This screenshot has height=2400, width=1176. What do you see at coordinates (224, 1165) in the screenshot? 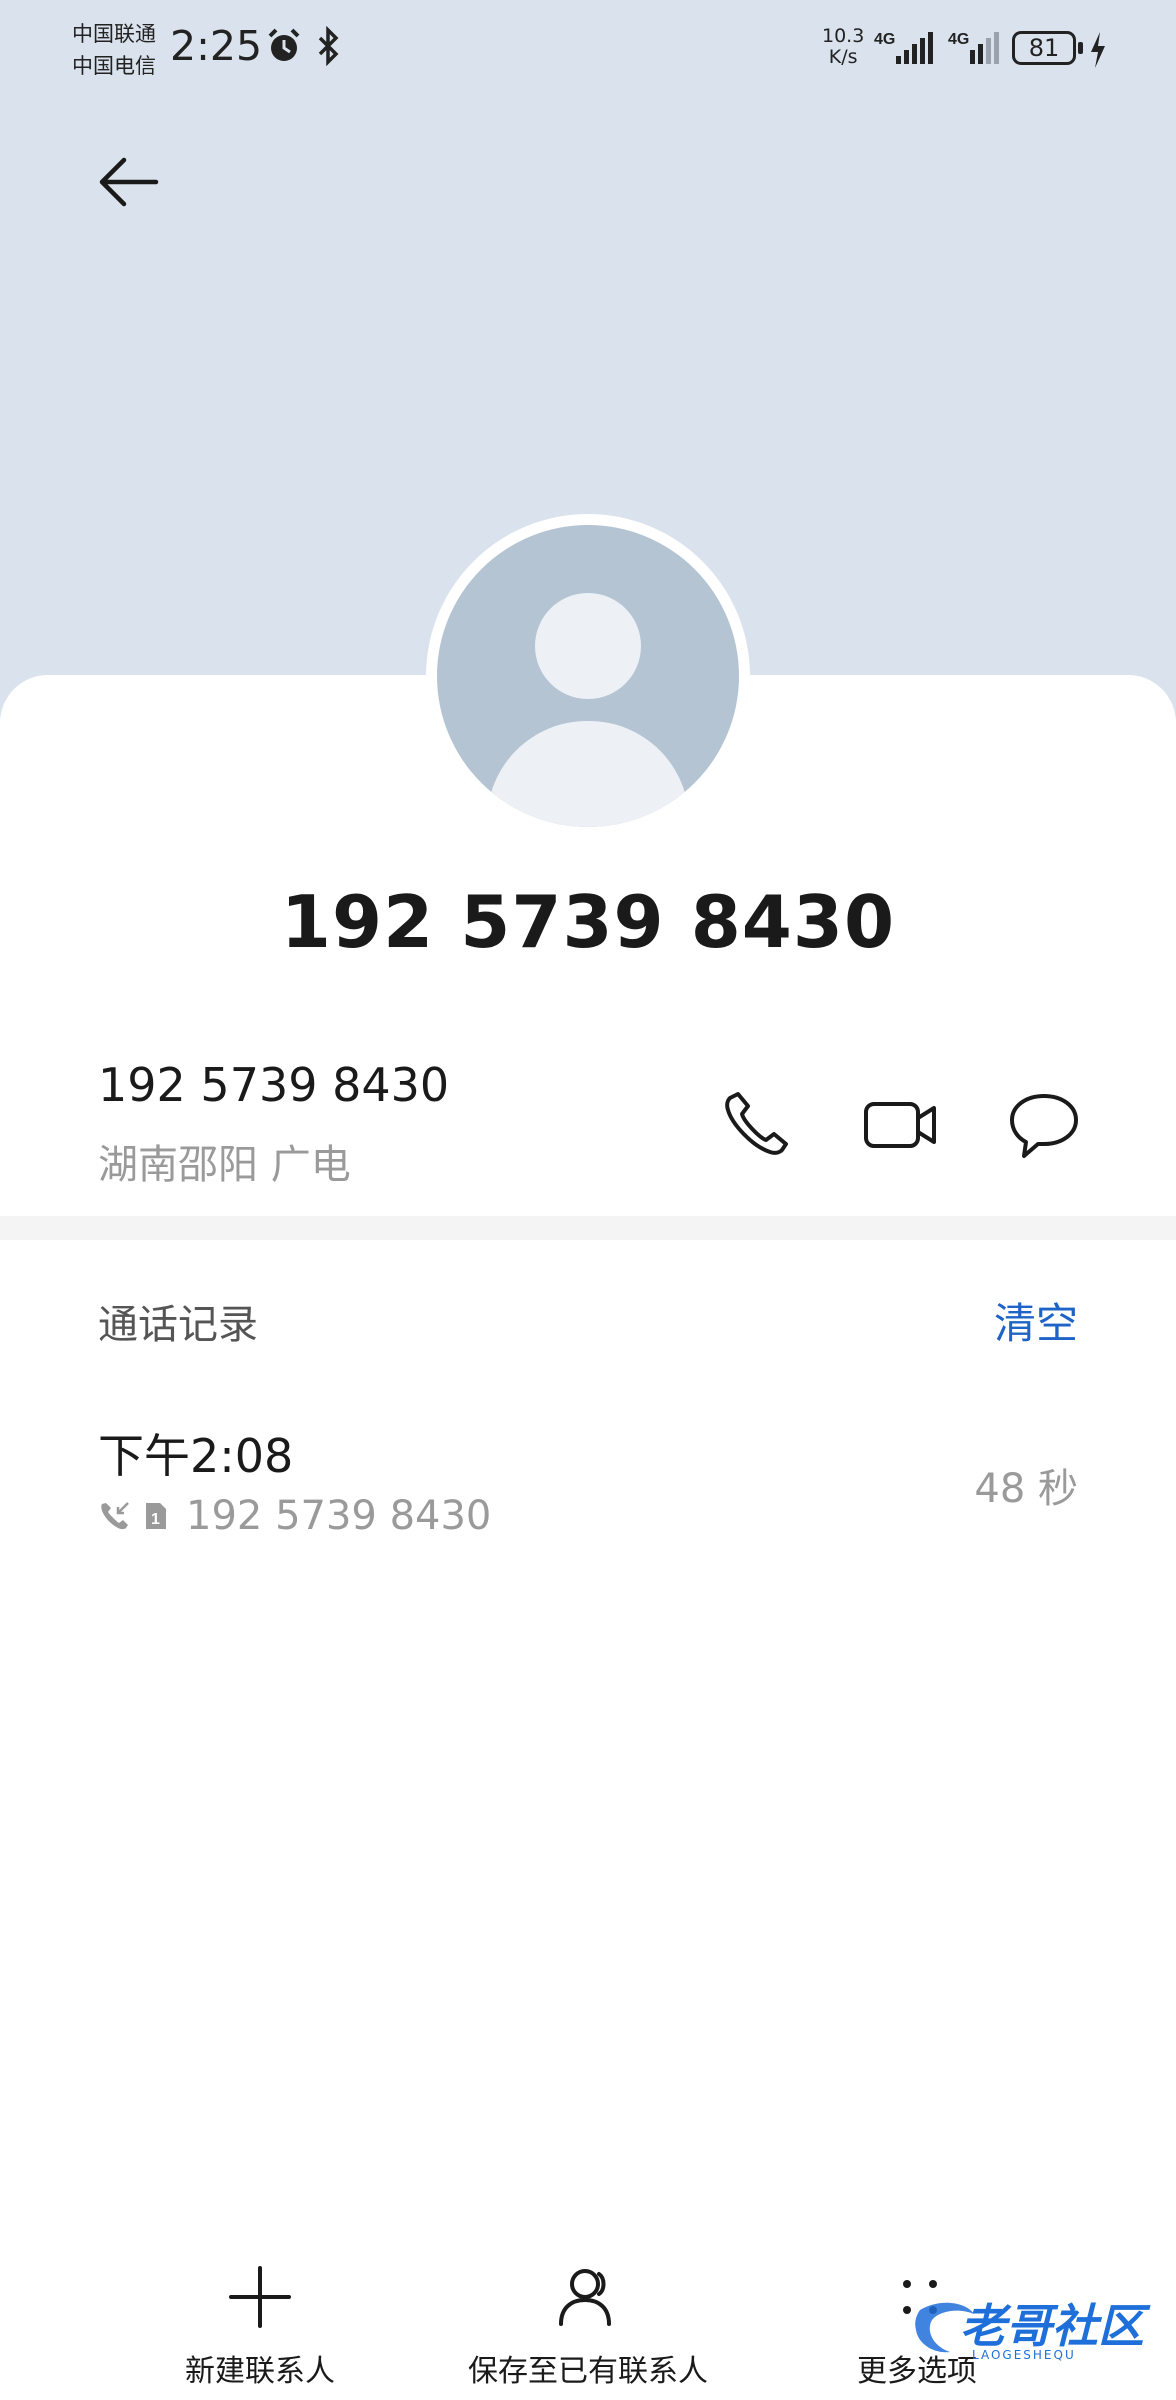
I see `number-location: 湖南邵阳 广电` at bounding box center [224, 1165].